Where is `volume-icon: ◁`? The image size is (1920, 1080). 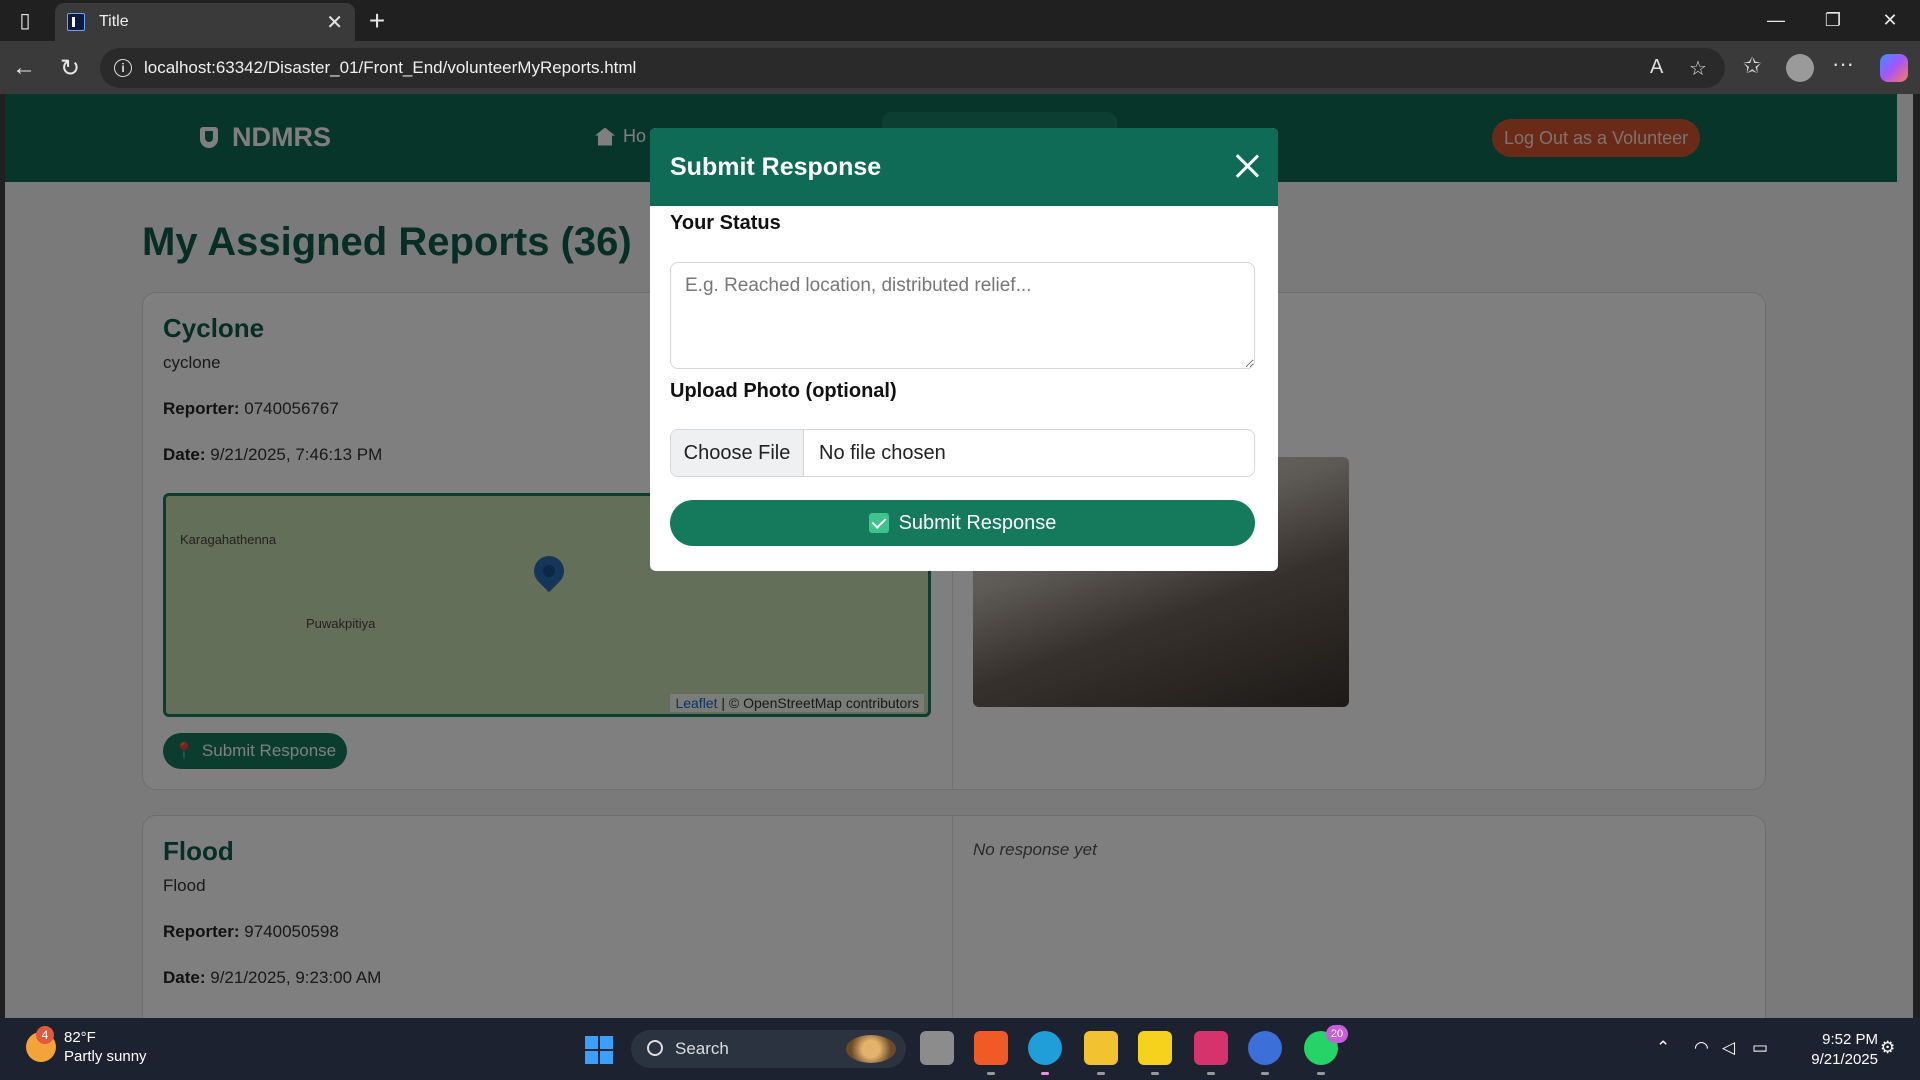
volume-icon: ◁ is located at coordinates (1728, 1048).